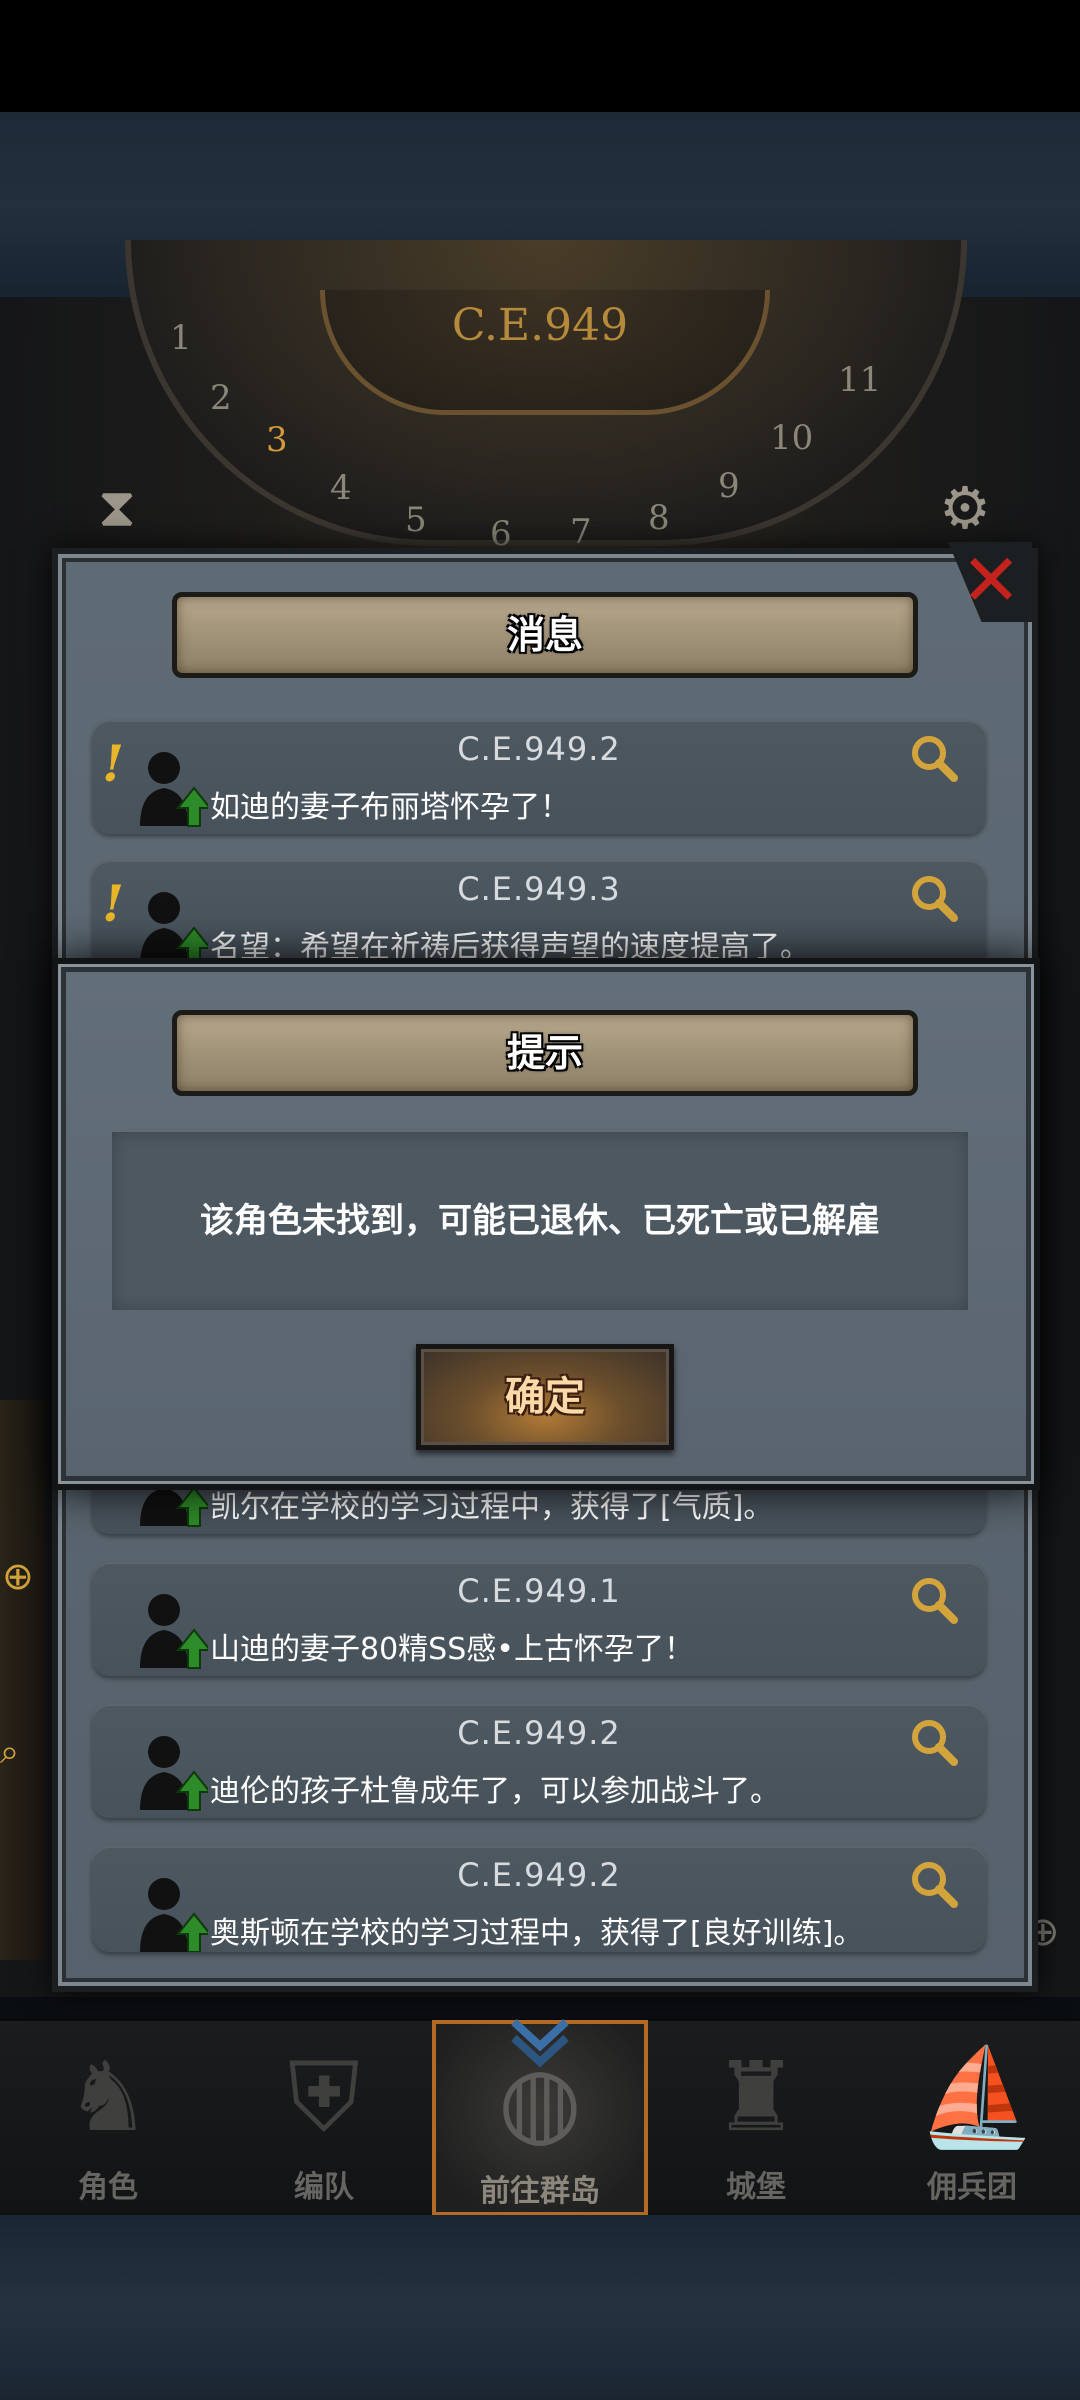  Describe the element at coordinates (540, 2191) in the screenshot. I see `nav-item-label: 前往群岛` at that location.